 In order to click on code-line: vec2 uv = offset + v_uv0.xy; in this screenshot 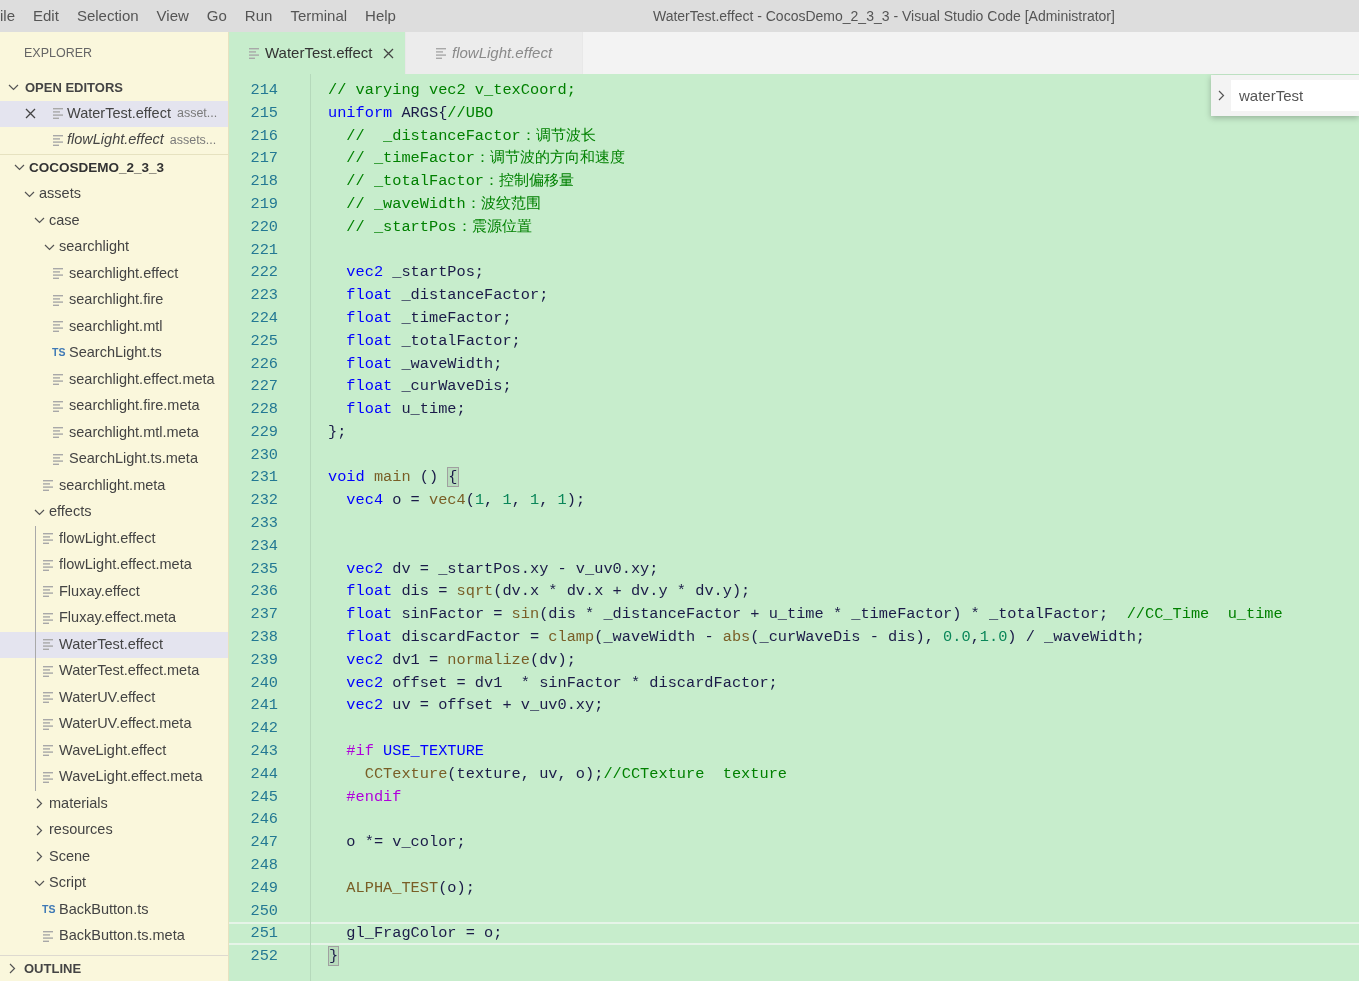, I will do `click(474, 706)`.